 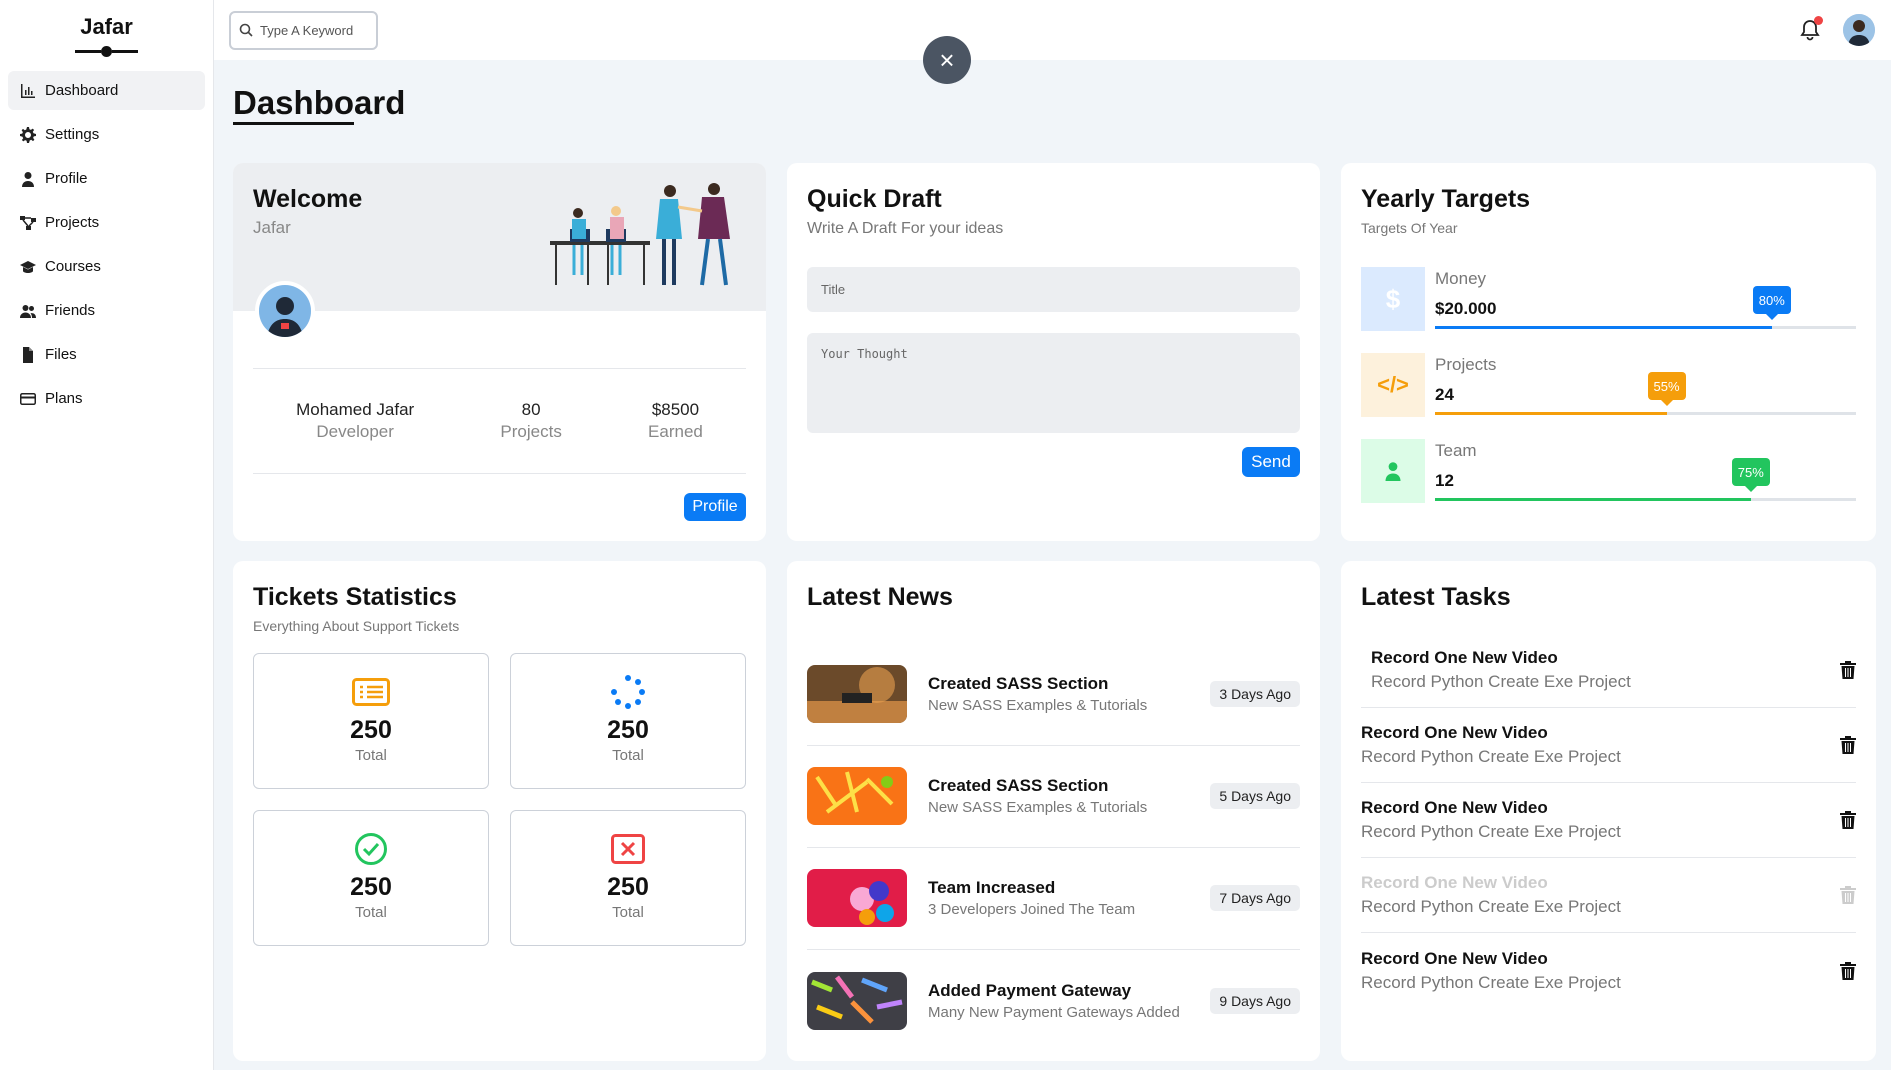 What do you see at coordinates (1271, 462) in the screenshot?
I see `send-button: Send` at bounding box center [1271, 462].